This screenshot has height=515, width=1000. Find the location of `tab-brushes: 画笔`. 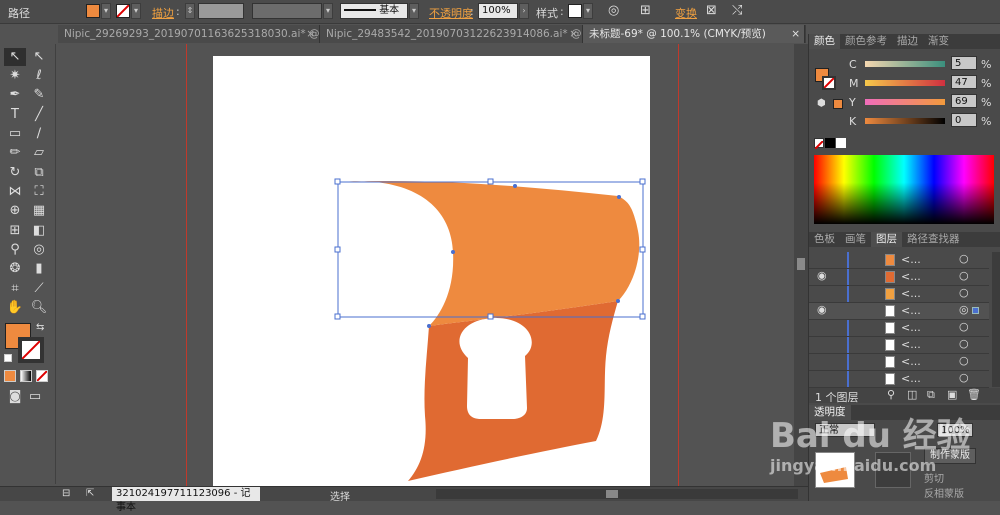

tab-brushes: 画笔 is located at coordinates (855, 239).